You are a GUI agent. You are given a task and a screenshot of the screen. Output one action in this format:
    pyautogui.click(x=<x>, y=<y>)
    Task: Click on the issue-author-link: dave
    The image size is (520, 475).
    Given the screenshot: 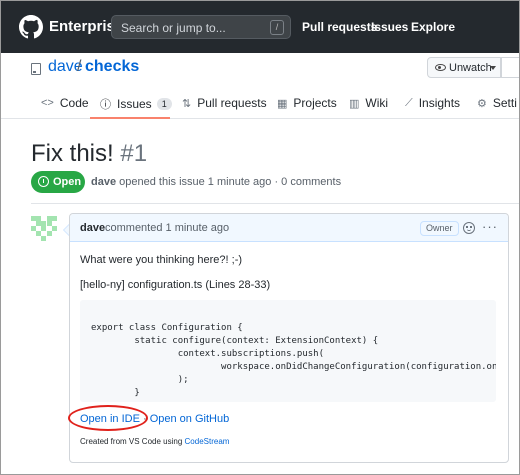 What is the action you would take?
    pyautogui.click(x=103, y=182)
    